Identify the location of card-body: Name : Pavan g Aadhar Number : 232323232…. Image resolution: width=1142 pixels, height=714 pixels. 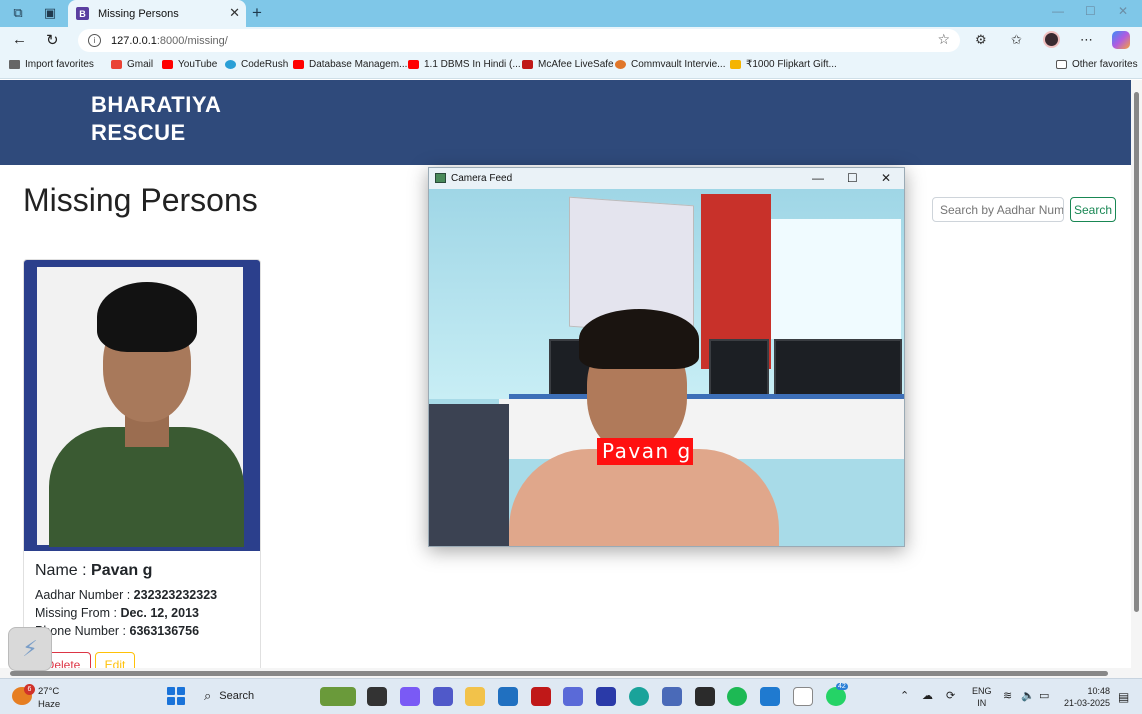
(145, 602).